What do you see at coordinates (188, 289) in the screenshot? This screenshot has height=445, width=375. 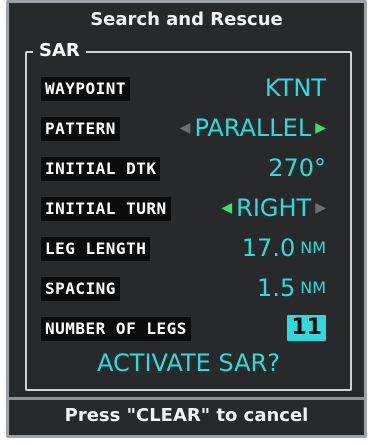 I see `field-row-spacing: SPACING 1.5 NM` at bounding box center [188, 289].